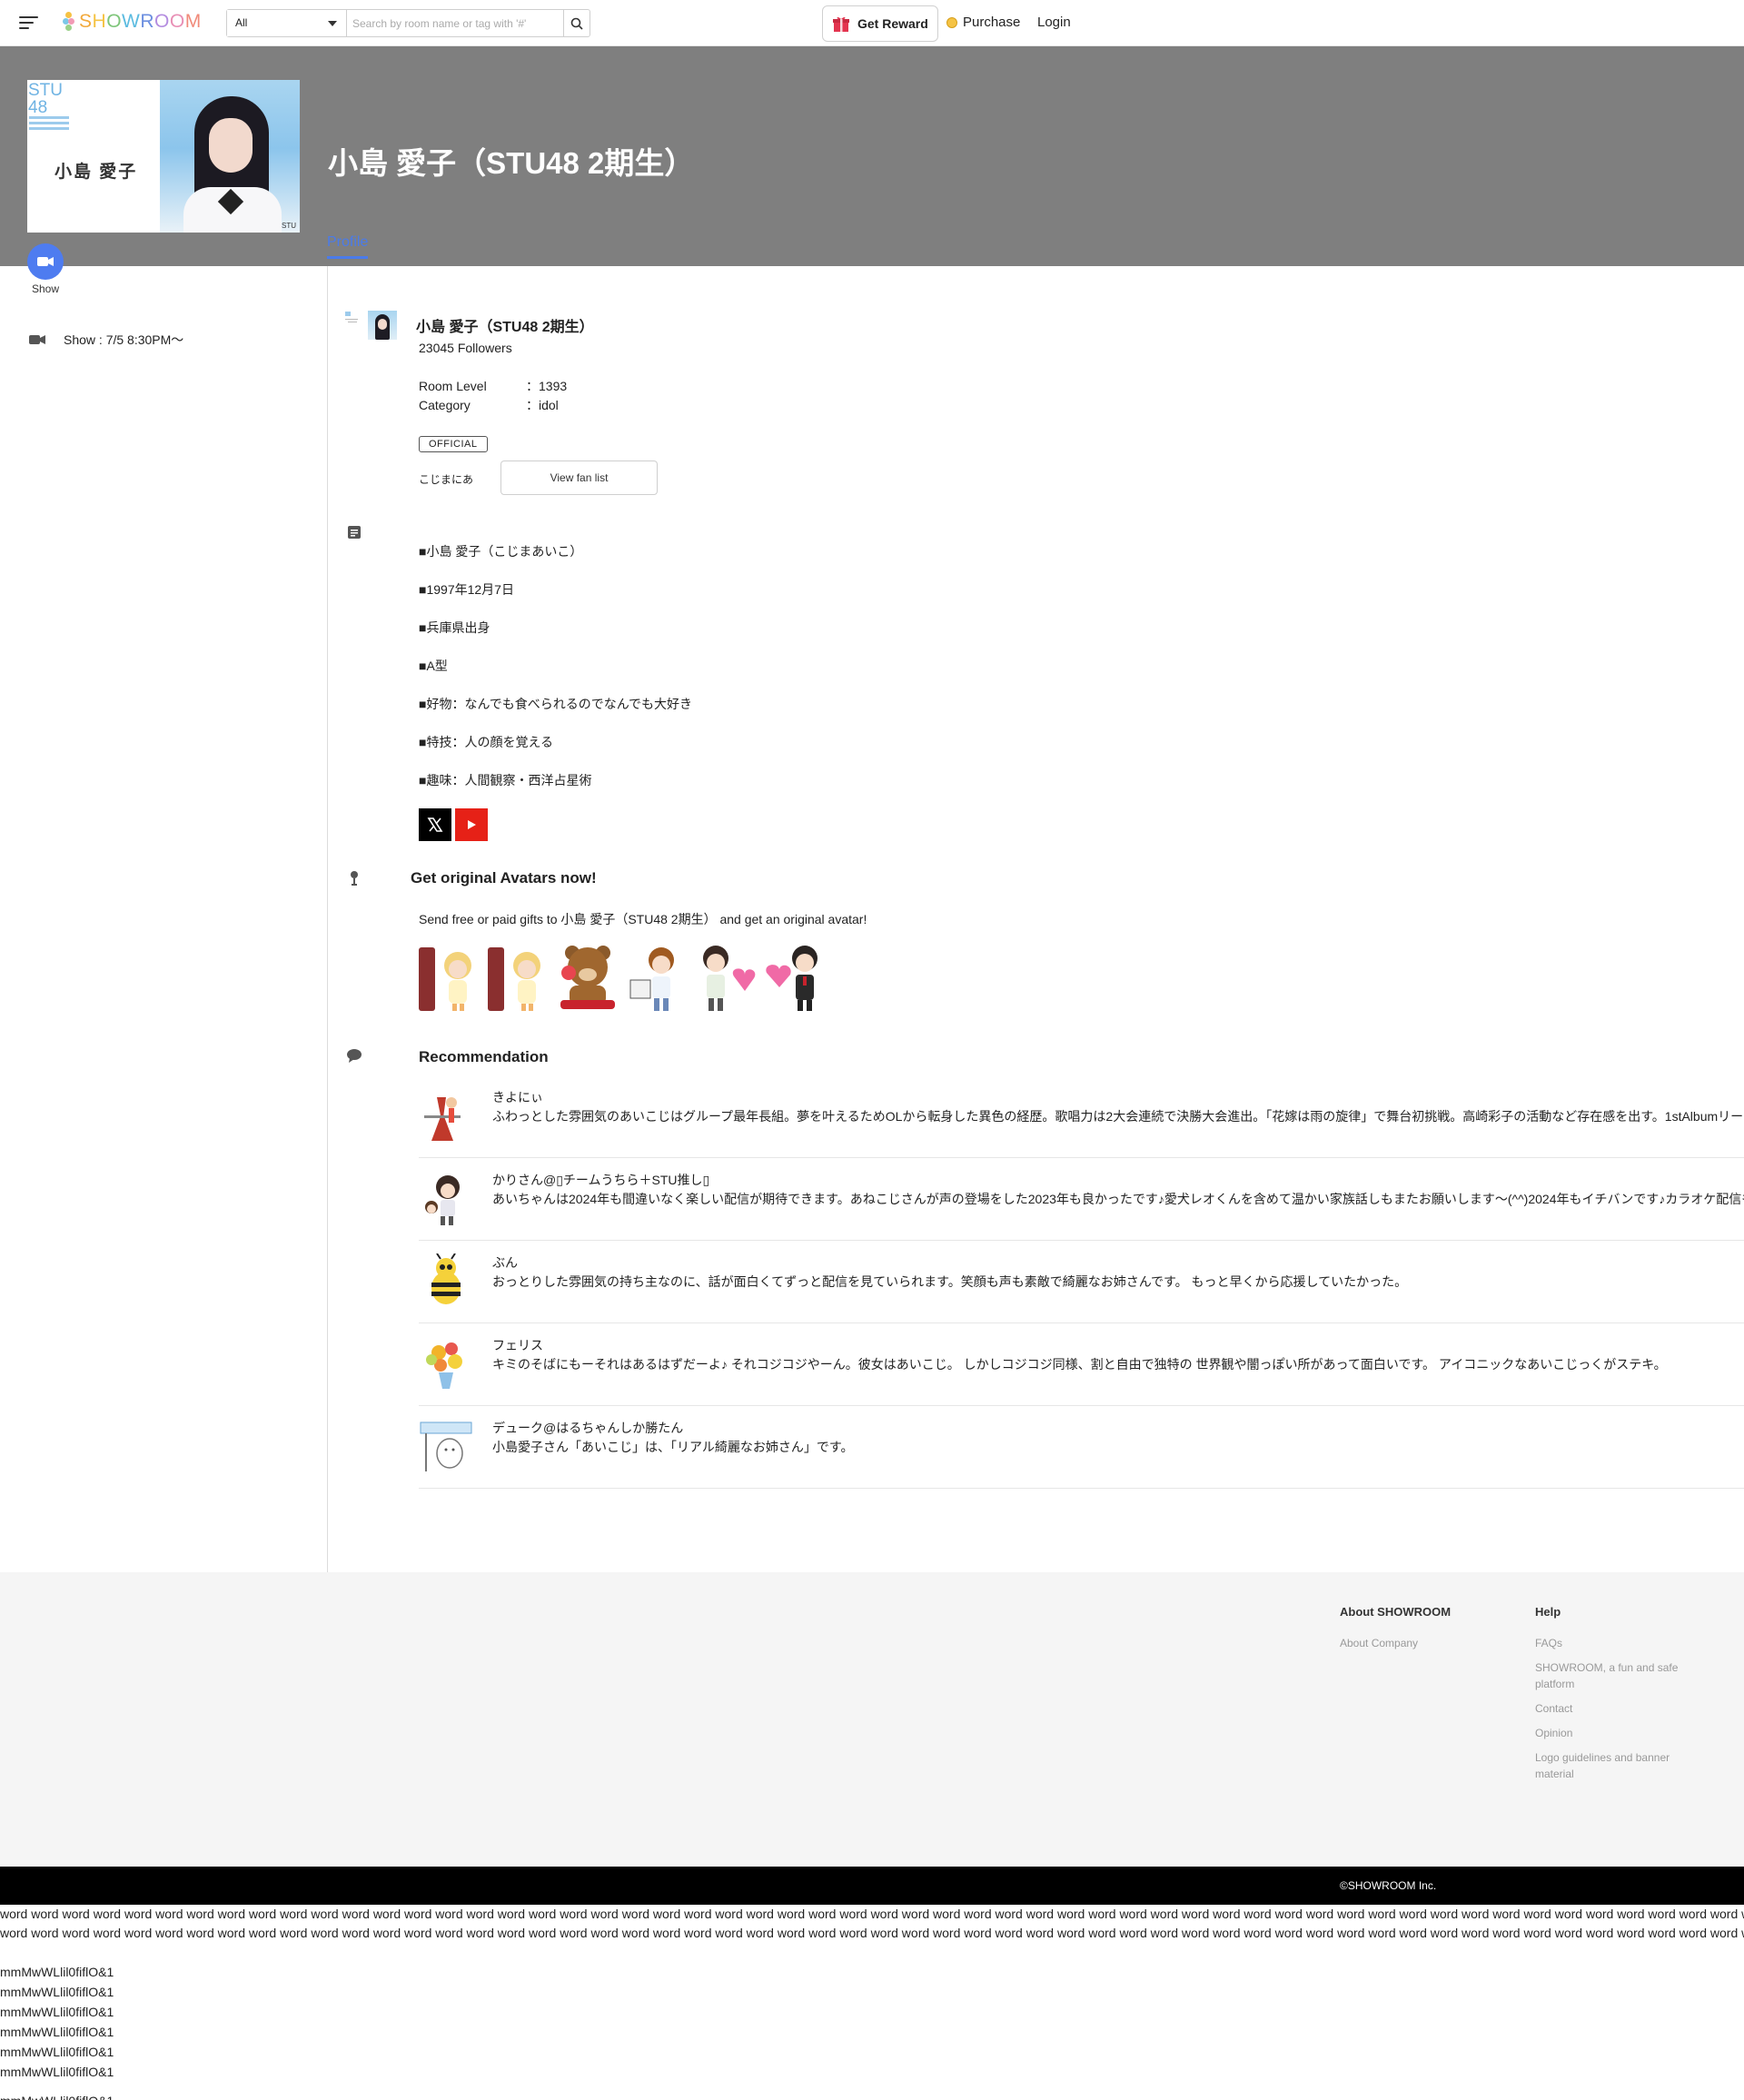 The image size is (1744, 2100). Describe the element at coordinates (1612, 1708) in the screenshot. I see `footer-link-contact: Contact` at that location.